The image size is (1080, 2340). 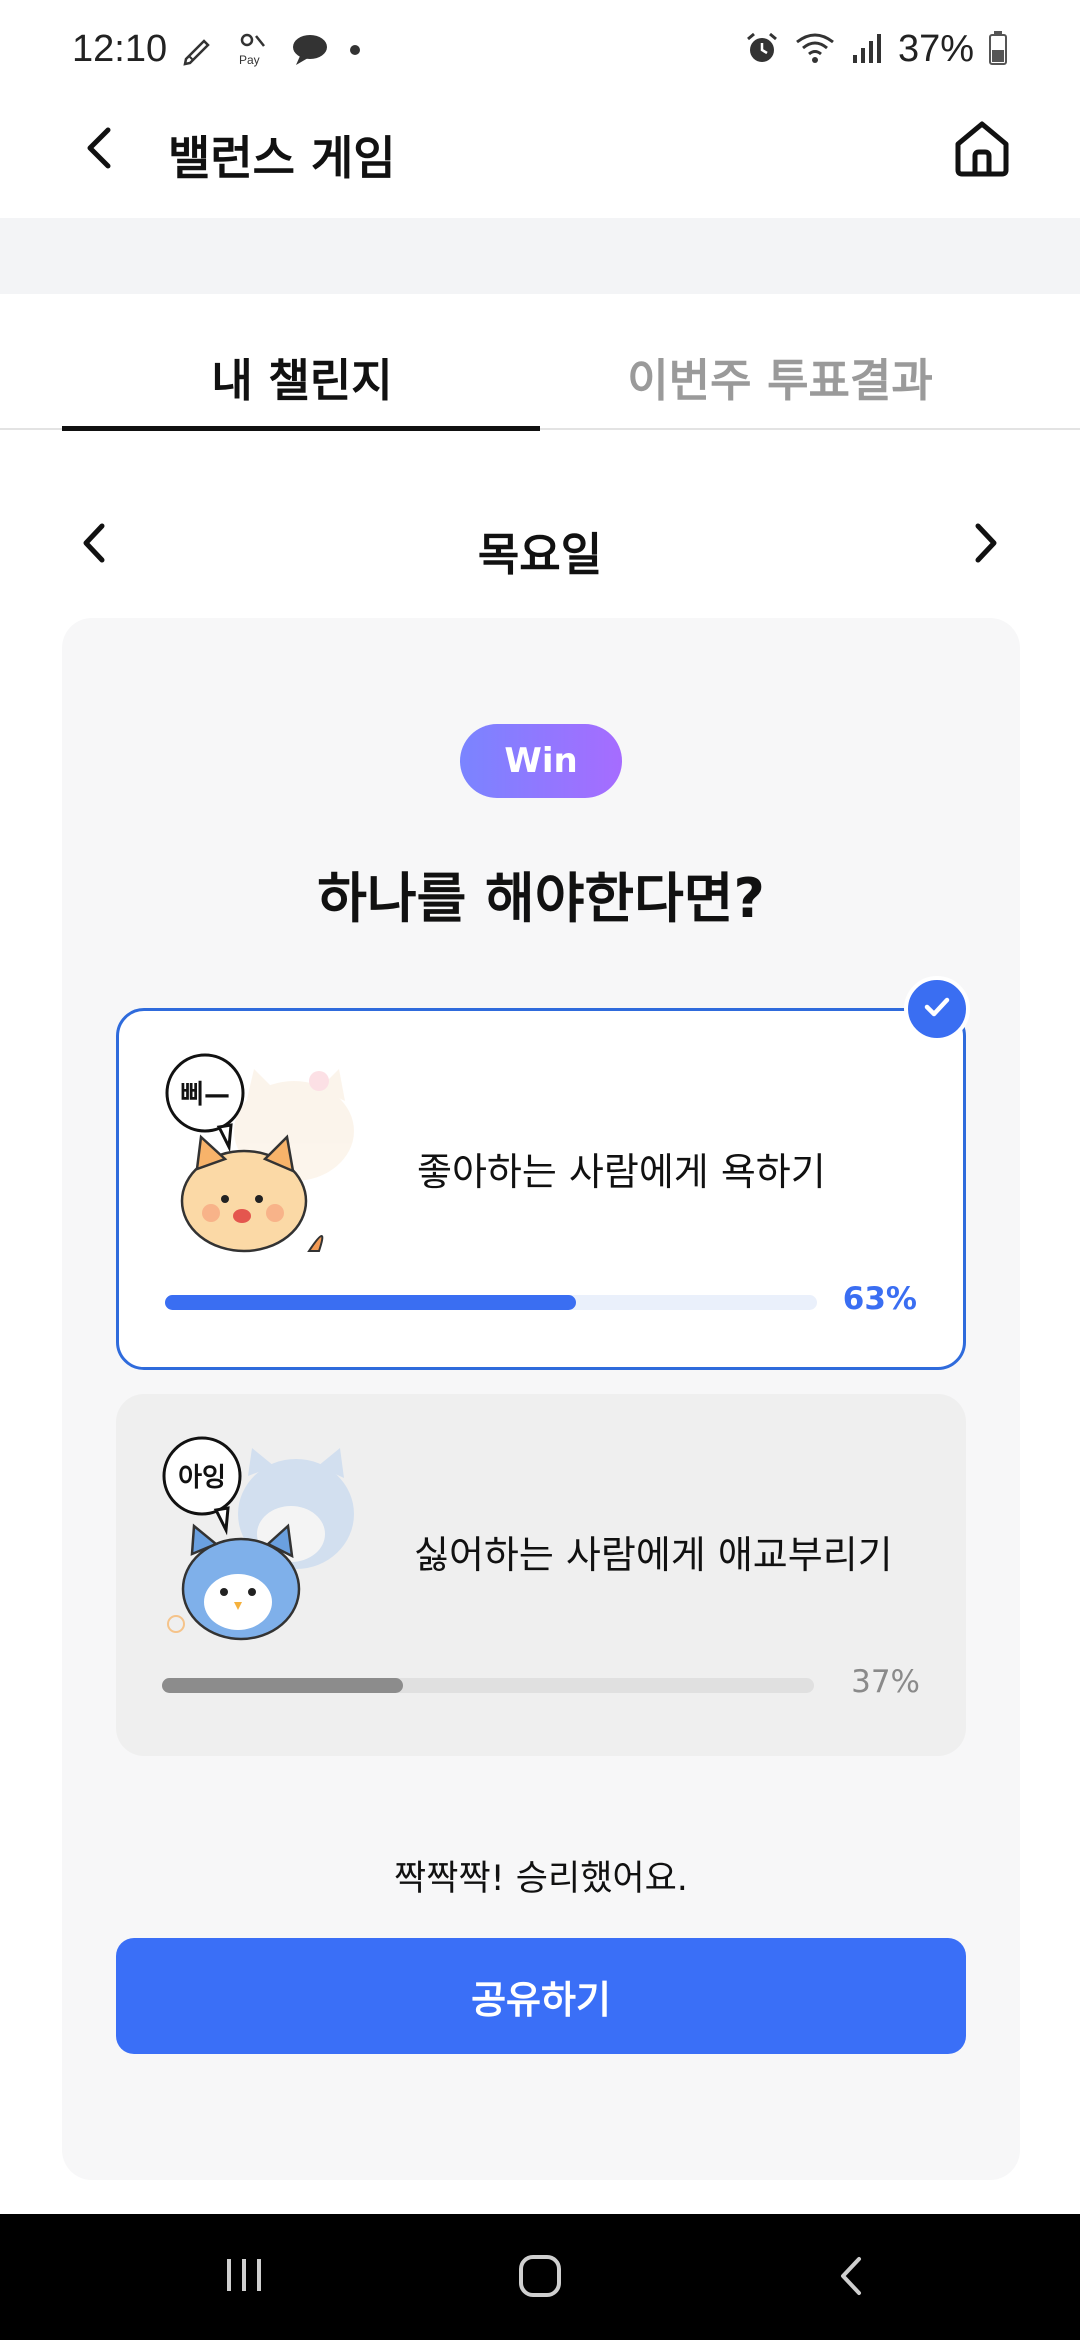 I want to click on option-card: 아잉 싫어하는 사람에게 애교부리기 37%, so click(x=541, y=1575).